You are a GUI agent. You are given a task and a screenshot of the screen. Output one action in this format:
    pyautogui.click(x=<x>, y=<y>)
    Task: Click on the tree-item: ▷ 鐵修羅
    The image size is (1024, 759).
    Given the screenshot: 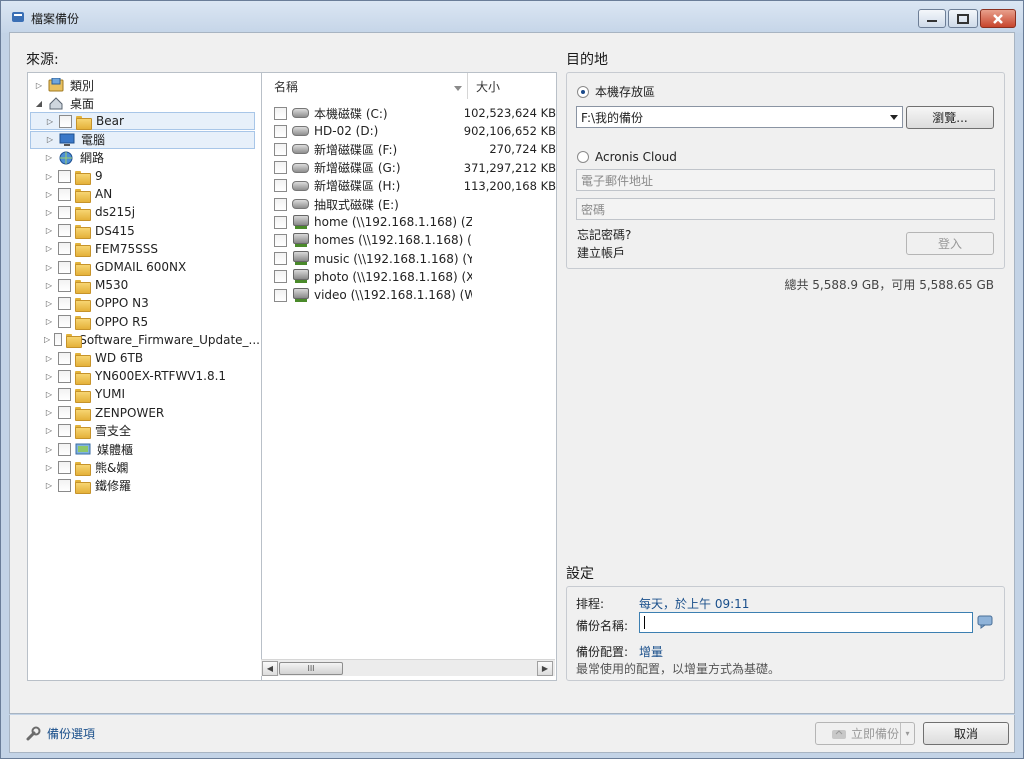 What is the action you would take?
    pyautogui.click(x=145, y=485)
    